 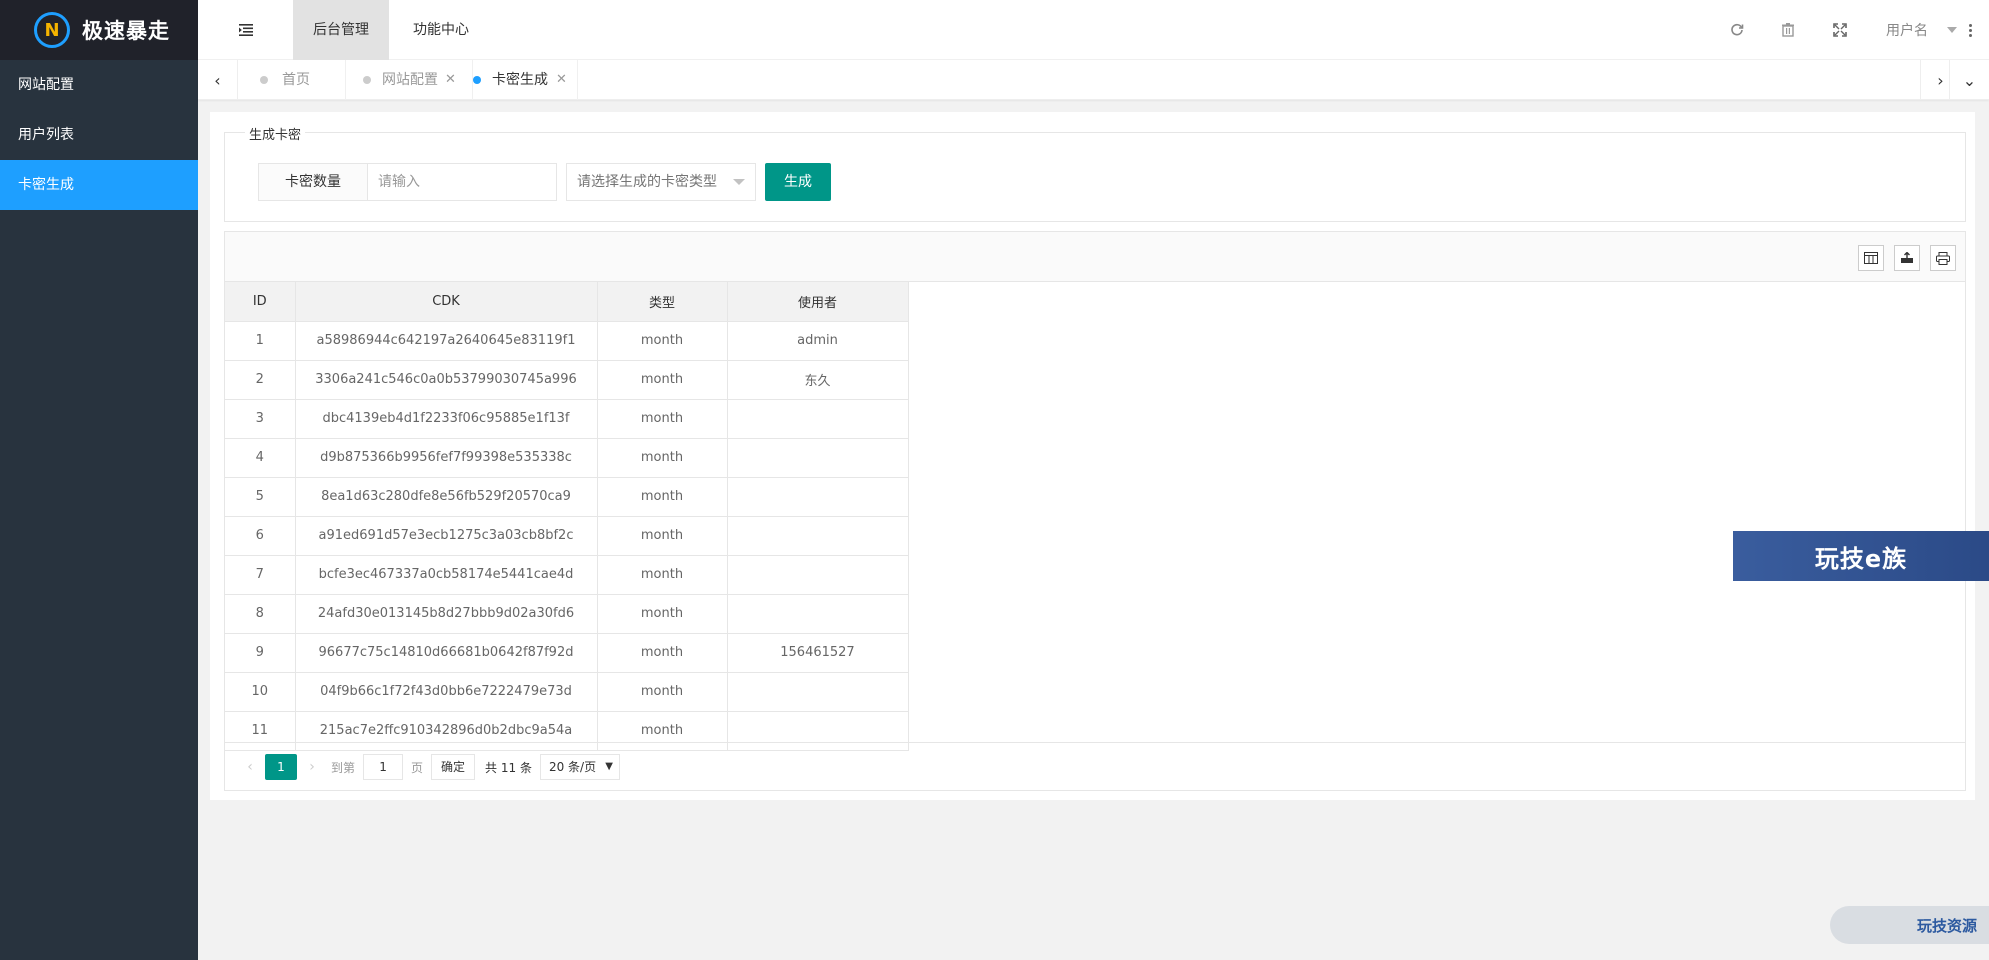 I want to click on column-header-type: 类型, so click(x=662, y=302).